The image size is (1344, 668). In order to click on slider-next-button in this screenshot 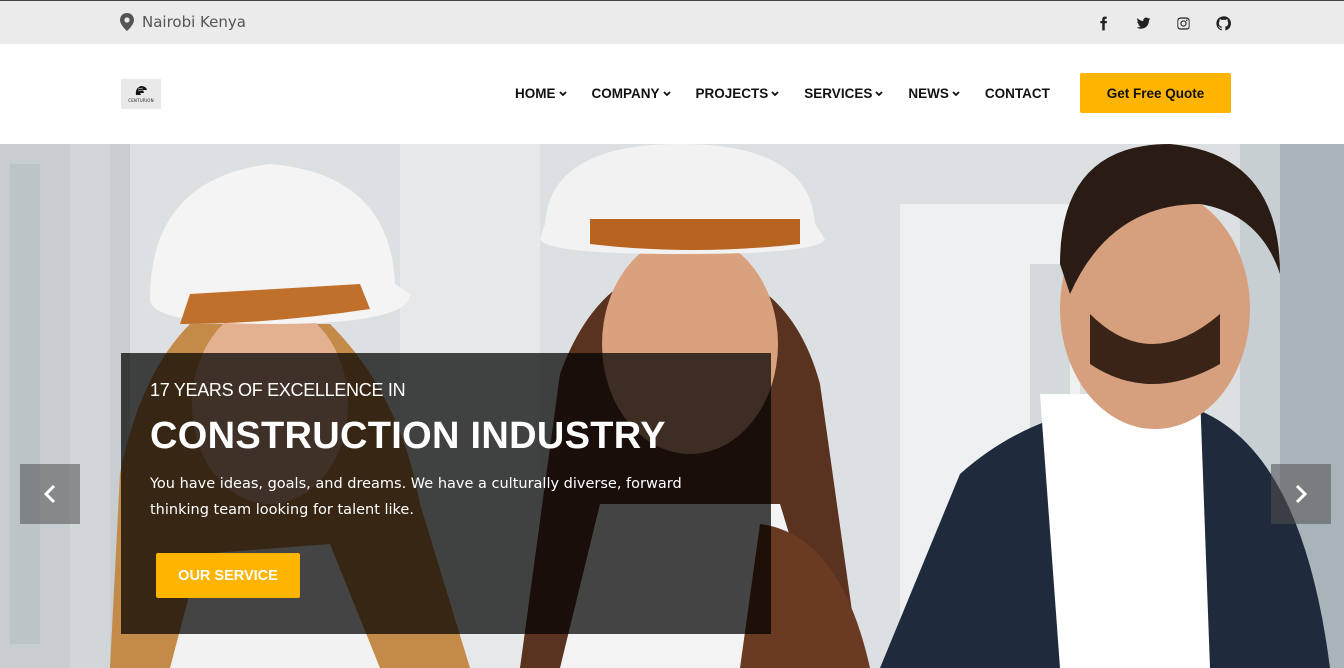, I will do `click(1301, 494)`.